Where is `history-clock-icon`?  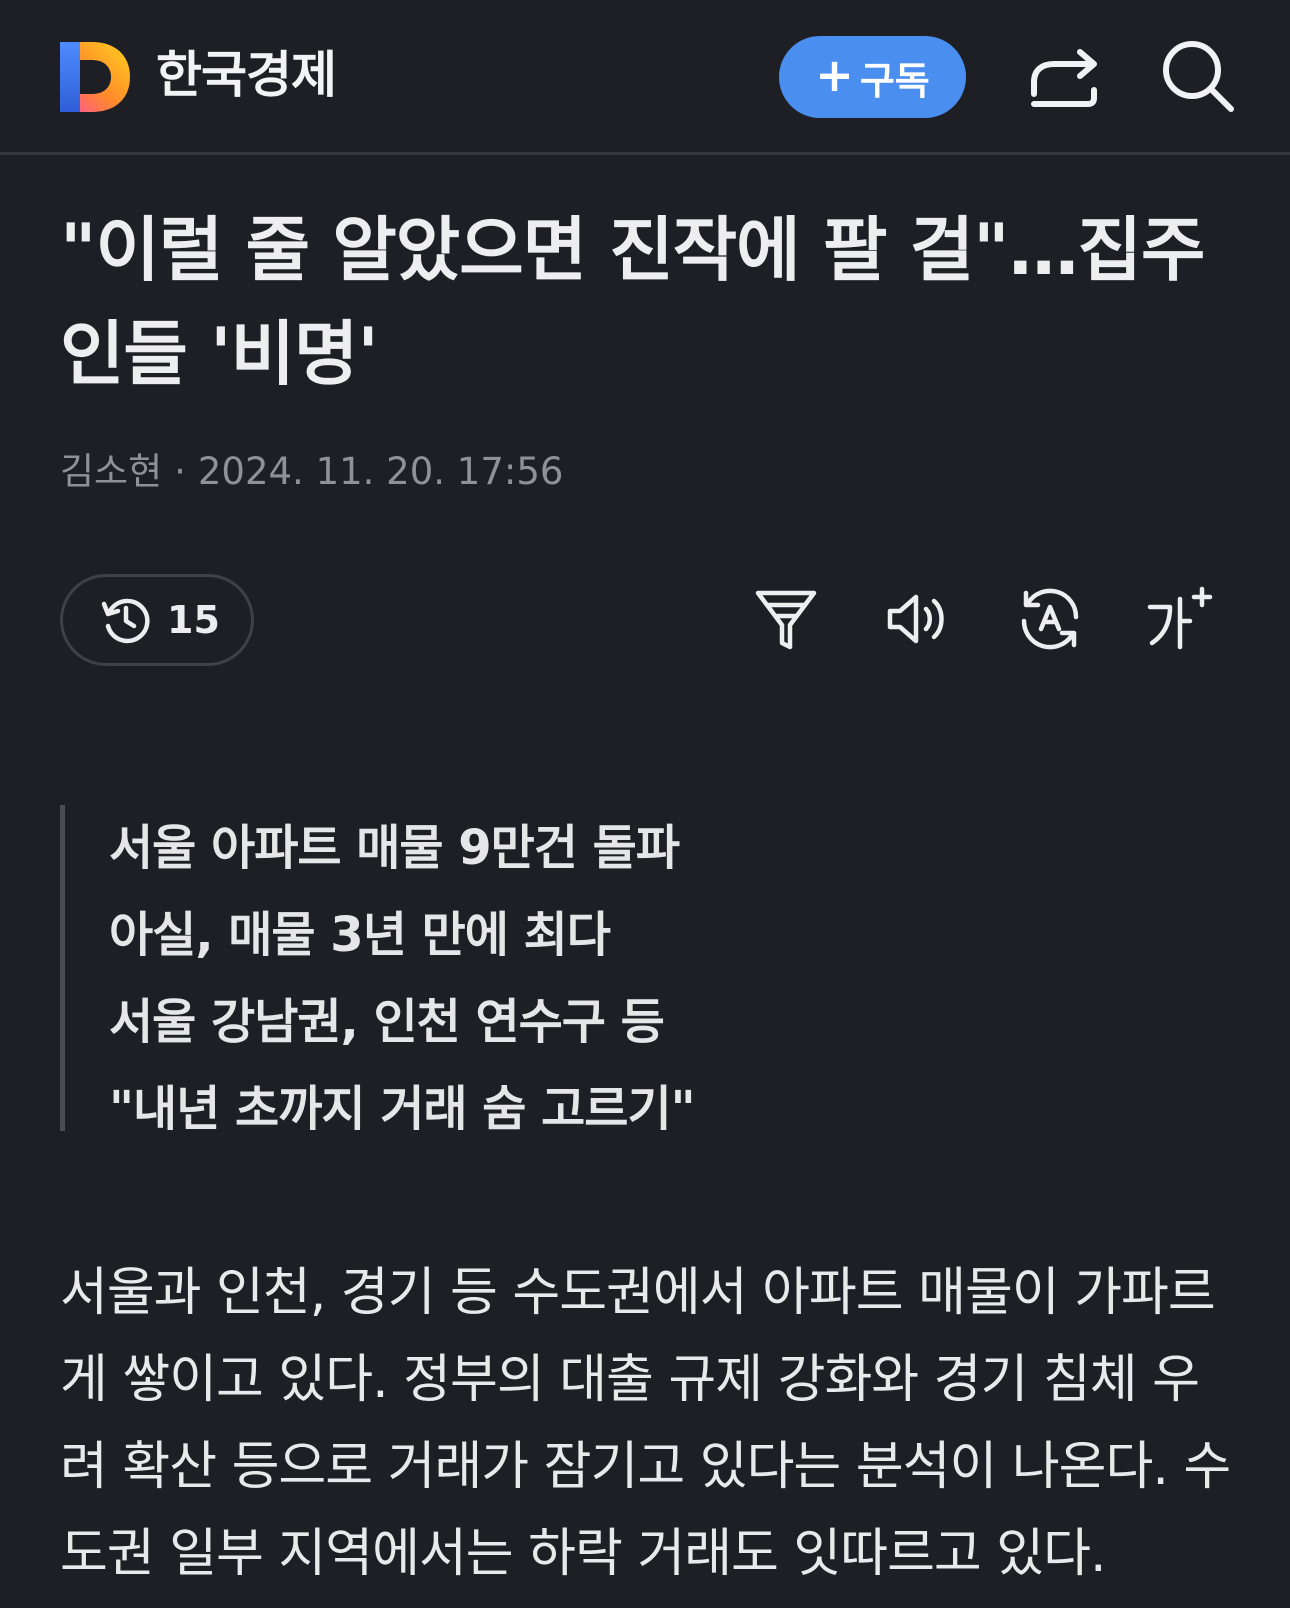 history-clock-icon is located at coordinates (125, 621).